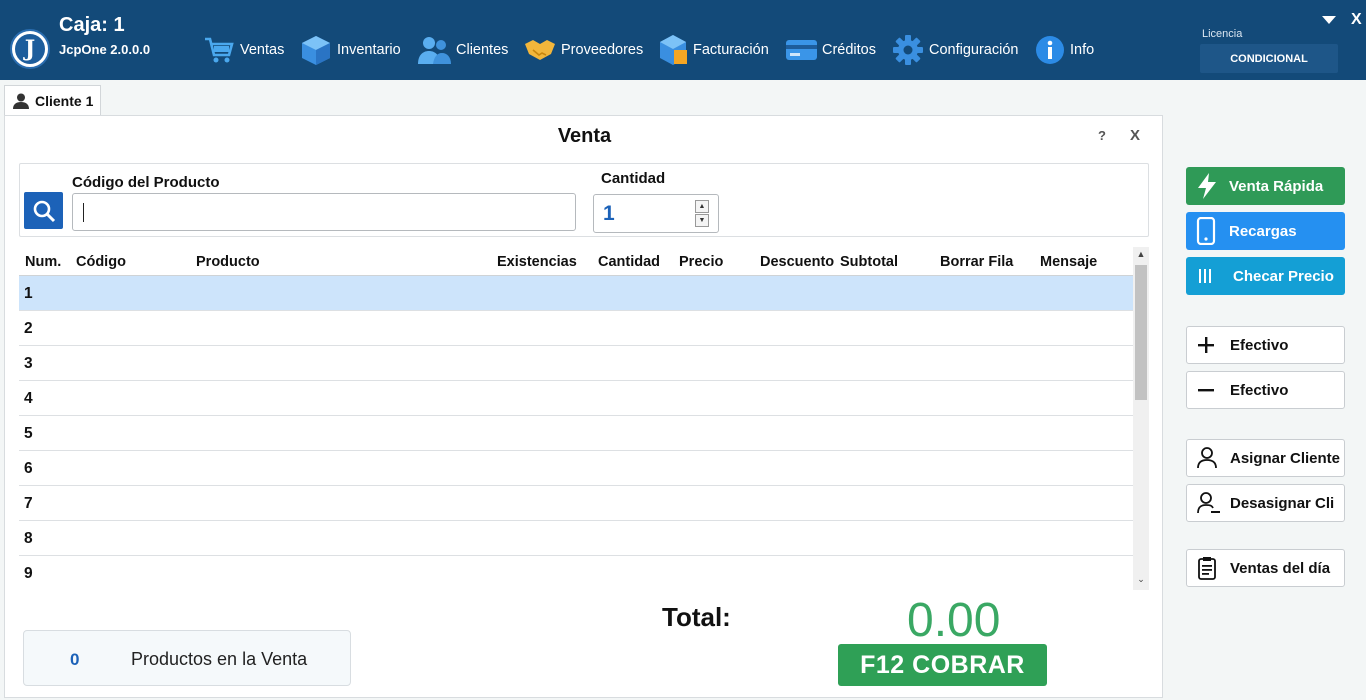 The image size is (1366, 700). What do you see at coordinates (1141, 581) in the screenshot?
I see `scroll-down-icon: ⌄` at bounding box center [1141, 581].